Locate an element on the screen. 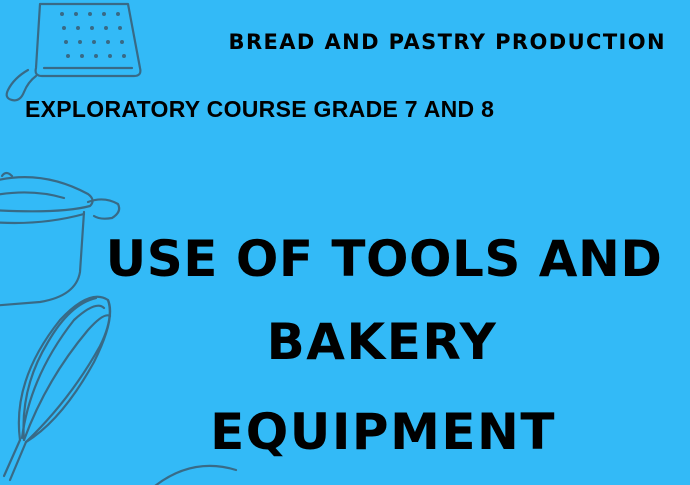  box-grater-icon is located at coordinates (73, 52).